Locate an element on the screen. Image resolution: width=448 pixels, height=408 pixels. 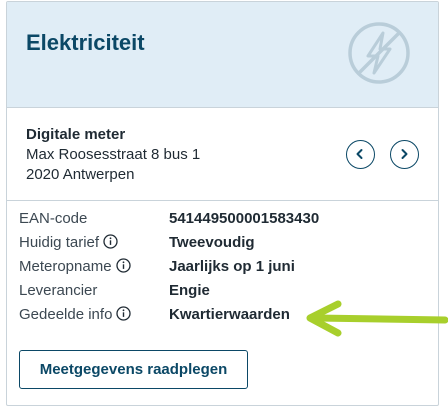
detail-value: Engie is located at coordinates (189, 290).